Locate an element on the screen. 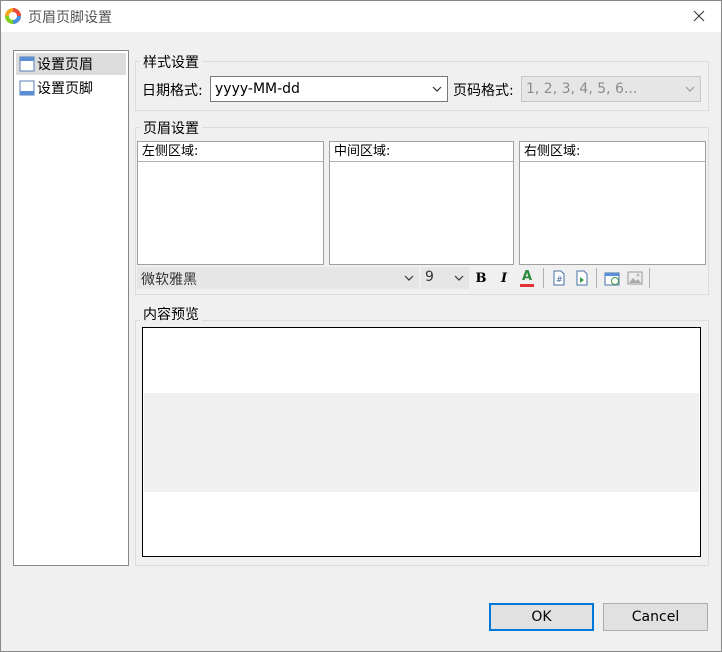 The image size is (722, 652). preview-body-band is located at coordinates (421, 442).